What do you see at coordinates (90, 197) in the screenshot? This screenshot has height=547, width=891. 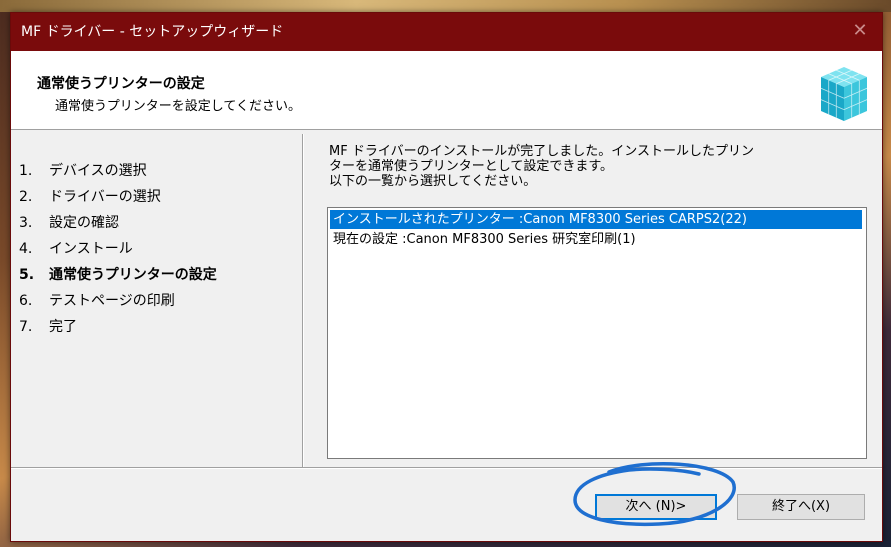 I see `step-item: 2. ドライバーの選択` at bounding box center [90, 197].